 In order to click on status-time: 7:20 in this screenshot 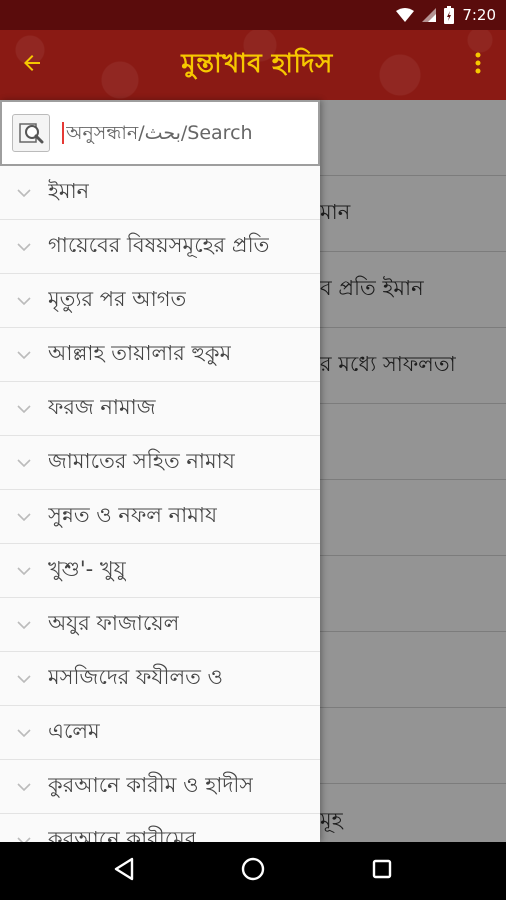, I will do `click(479, 15)`.